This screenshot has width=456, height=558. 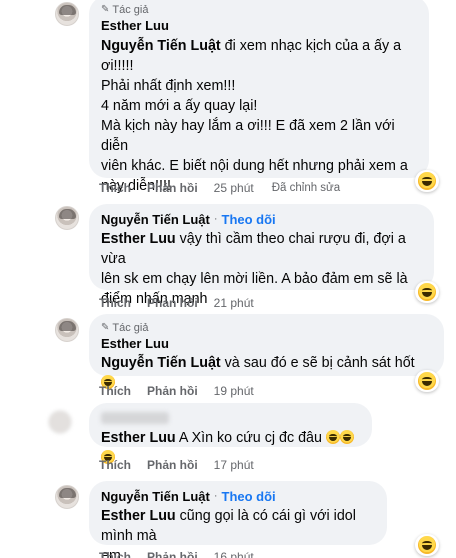 I want to click on redacted-author-name, so click(x=135, y=418).